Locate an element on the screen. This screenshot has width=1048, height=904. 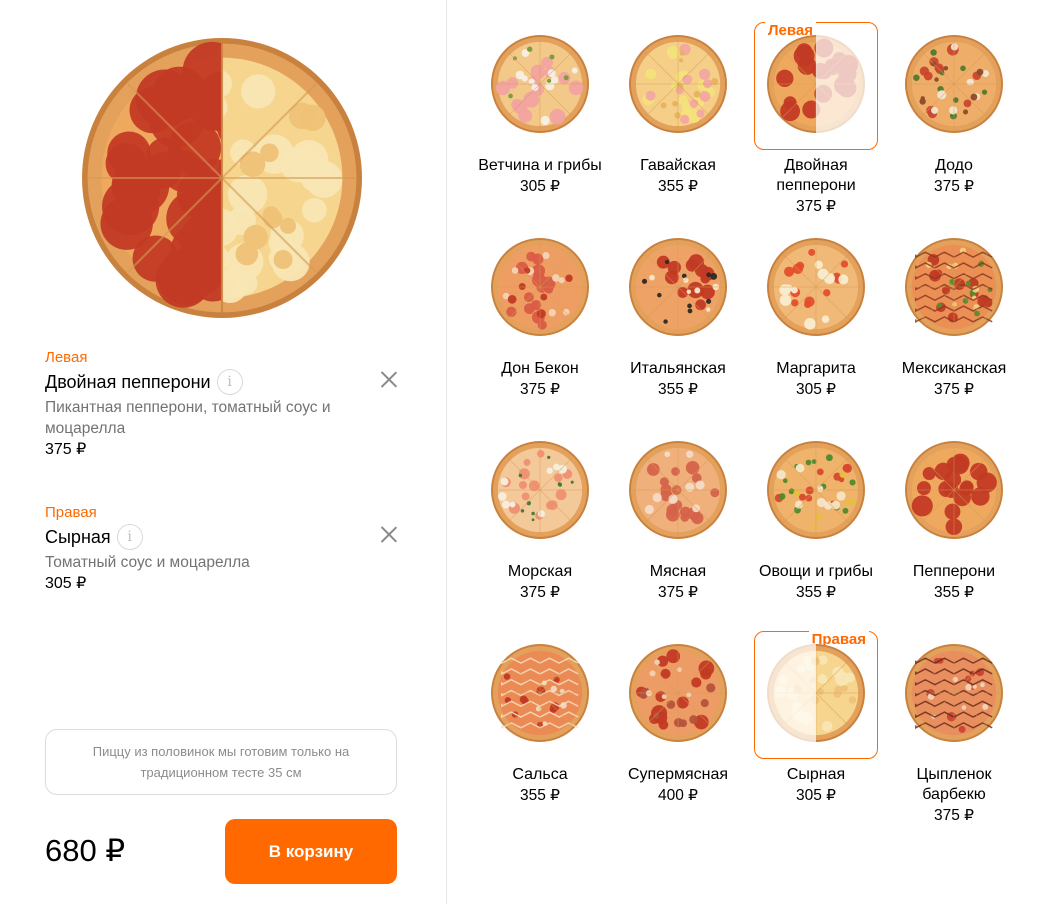
pizza-name: Маргарита is located at coordinates (816, 368).